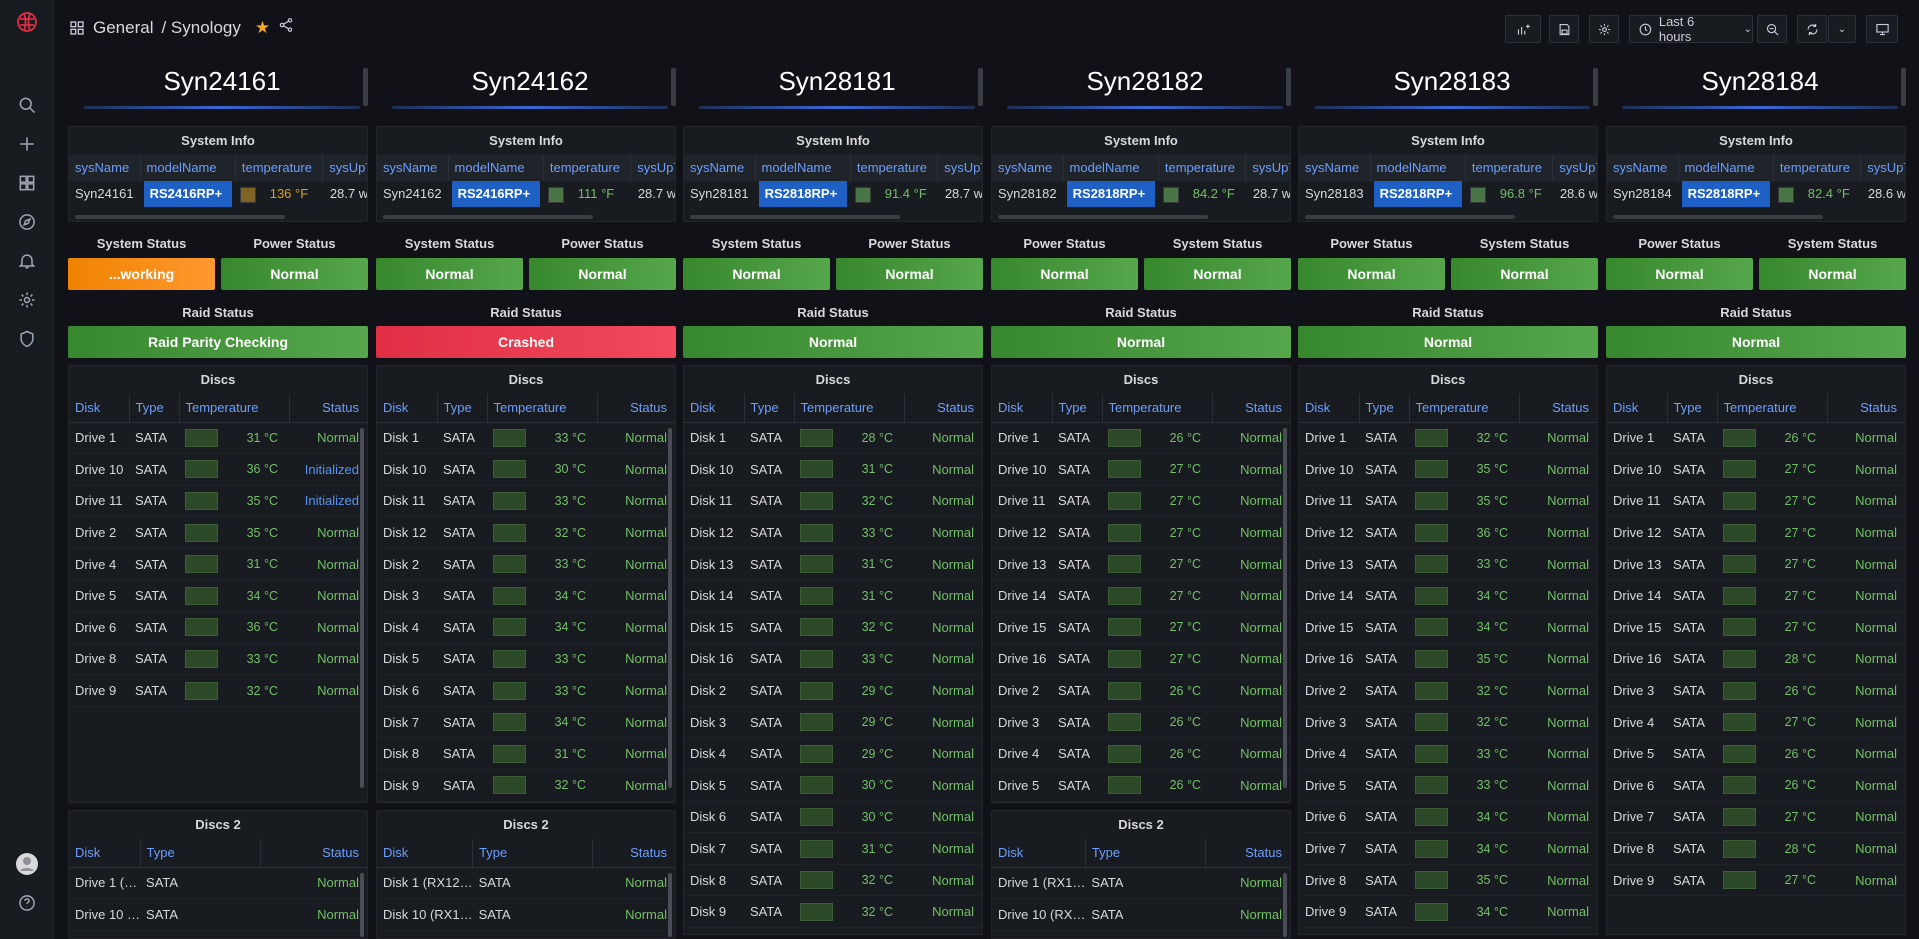 This screenshot has width=1919, height=939. Describe the element at coordinates (833, 817) in the screenshot. I see `table-row: Disk 6 SATA 30 °C Normal` at that location.